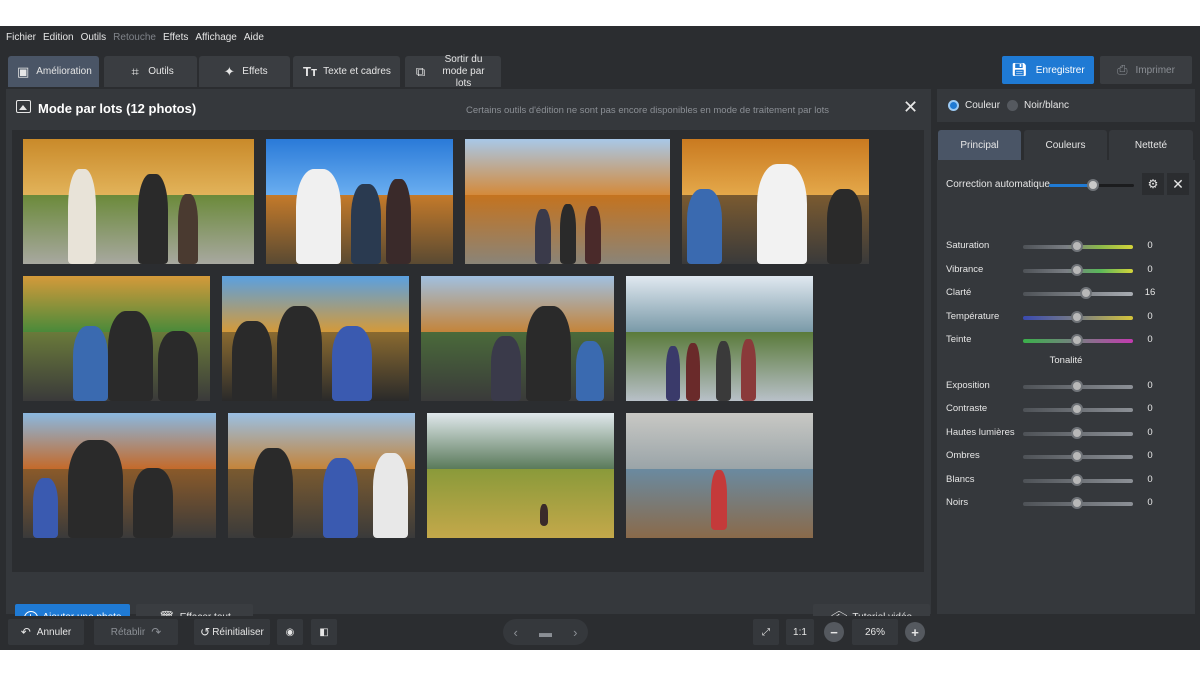  Describe the element at coordinates (117, 108) in the screenshot. I see `batch-title: Mode par lots (12 photos)` at that location.